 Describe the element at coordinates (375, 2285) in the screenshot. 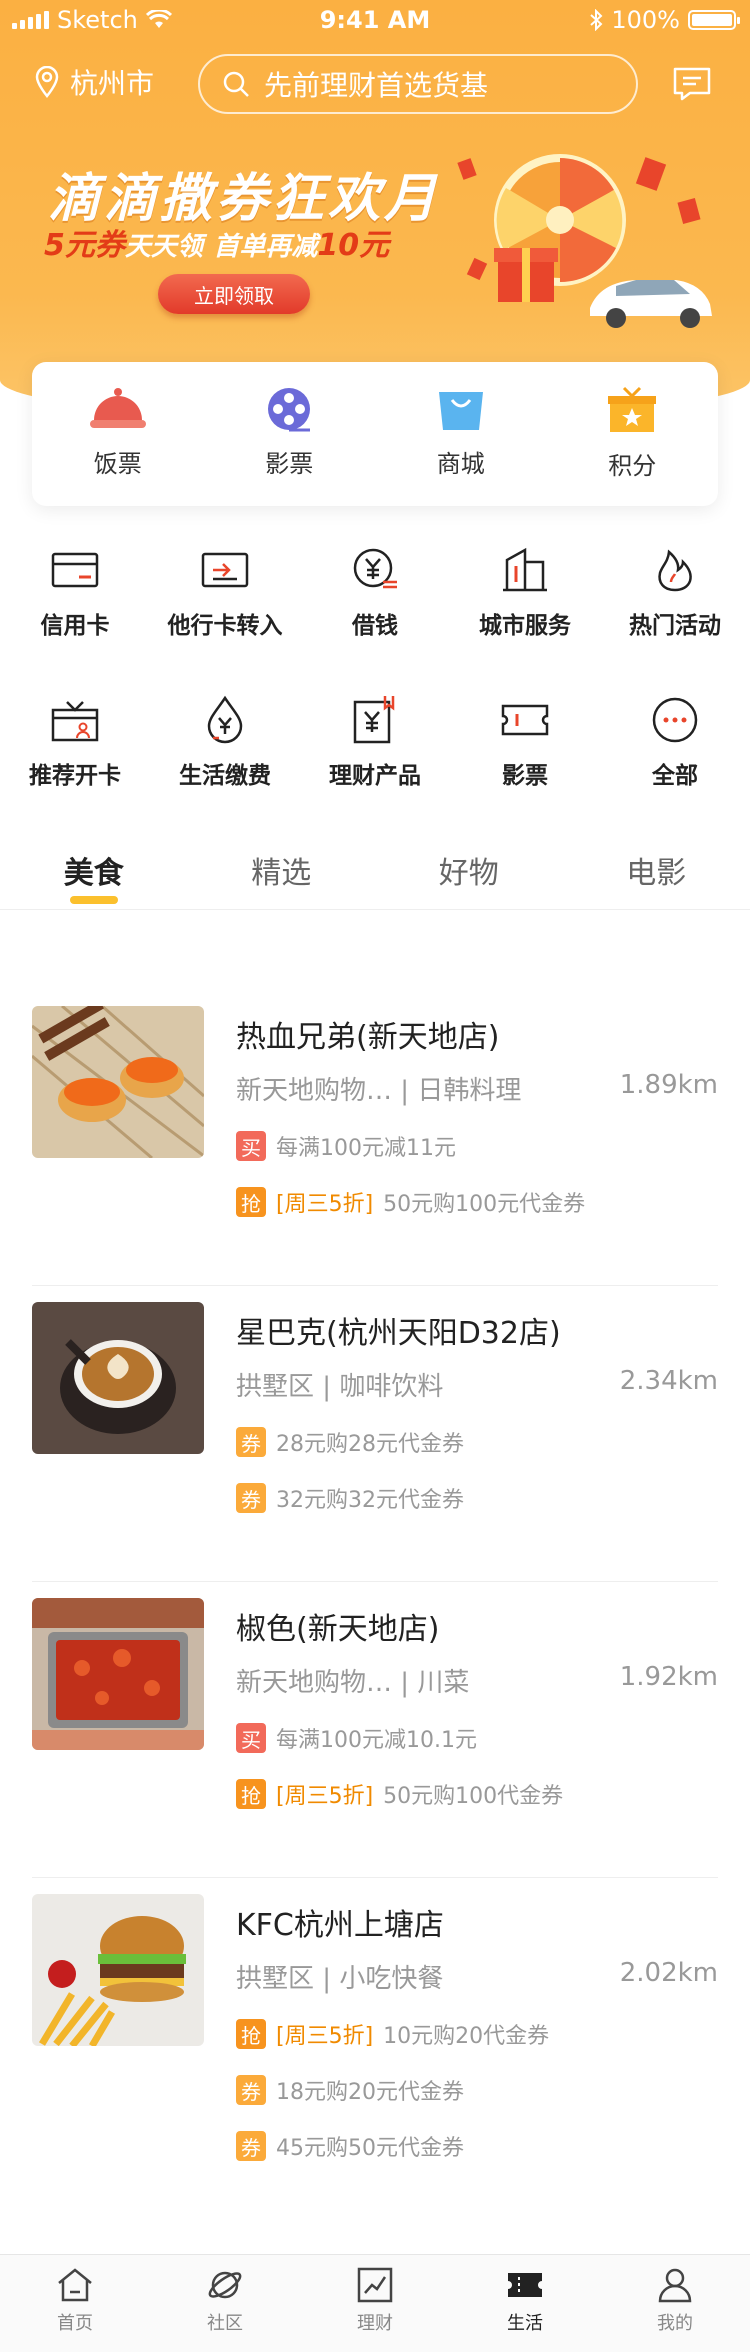

I see `chart-icon` at that location.